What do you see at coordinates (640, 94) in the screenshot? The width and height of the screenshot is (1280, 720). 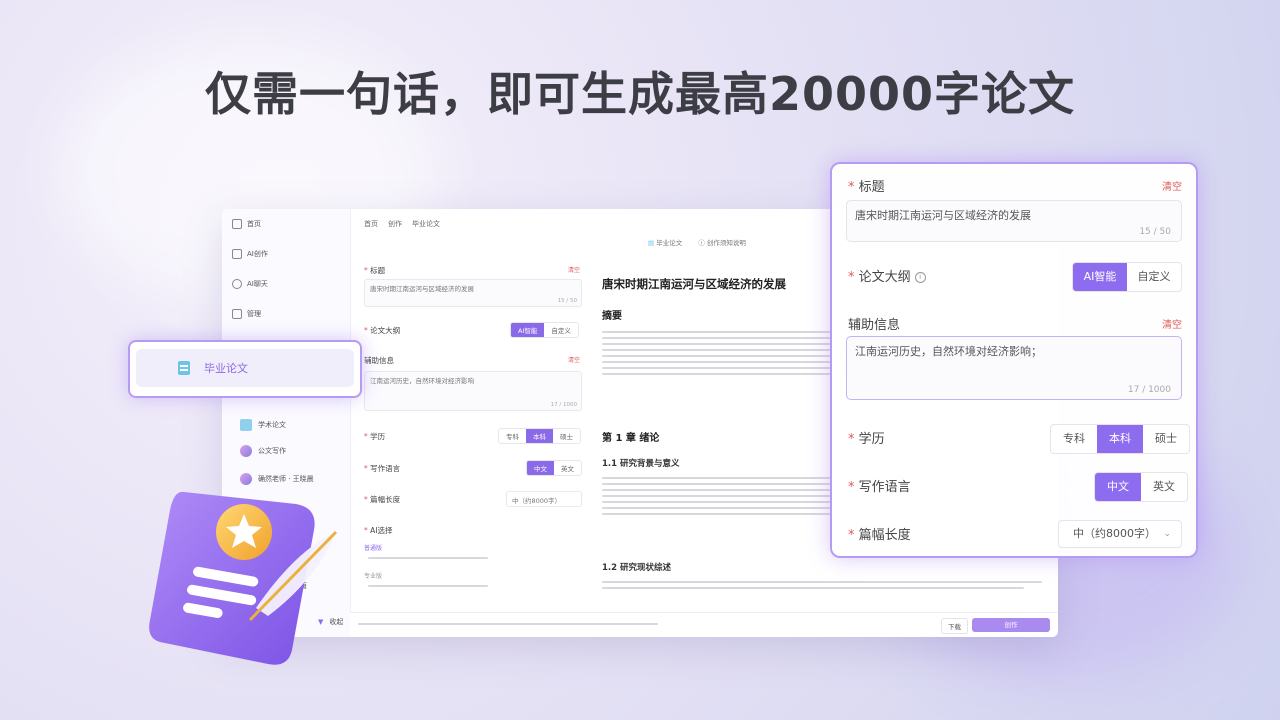 I see `page-headline: 仅需一句话，即可生成最高20000字论文` at bounding box center [640, 94].